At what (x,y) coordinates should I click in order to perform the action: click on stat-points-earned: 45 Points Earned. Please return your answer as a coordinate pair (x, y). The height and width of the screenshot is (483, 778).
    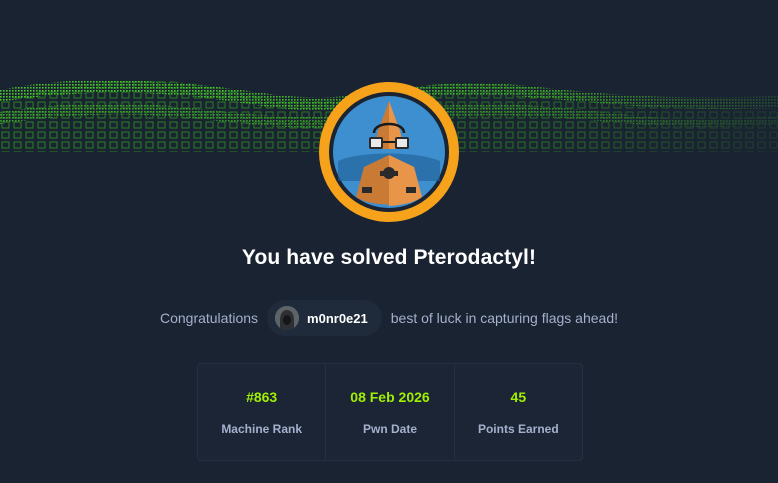
    Looking at the image, I should click on (517, 412).